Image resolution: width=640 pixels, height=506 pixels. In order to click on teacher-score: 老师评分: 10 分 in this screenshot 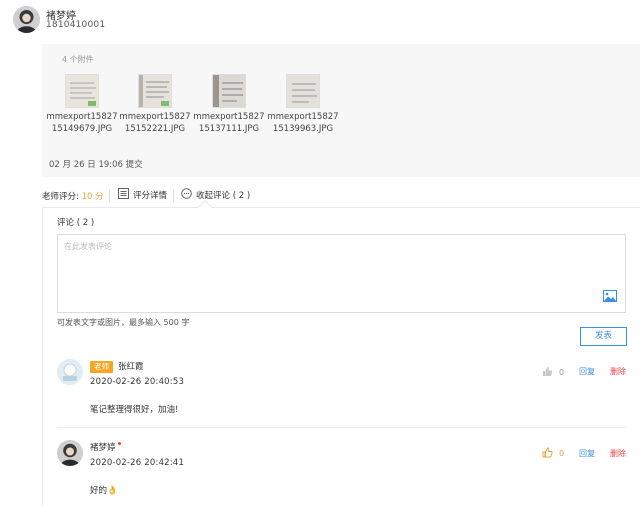, I will do `click(73, 197)`.